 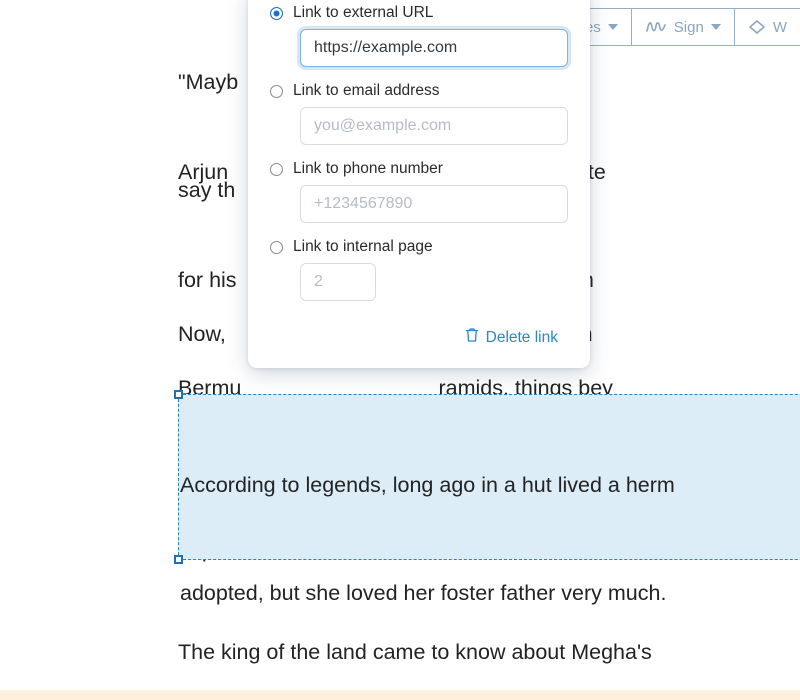 I want to click on trash-icon, so click(x=472, y=337).